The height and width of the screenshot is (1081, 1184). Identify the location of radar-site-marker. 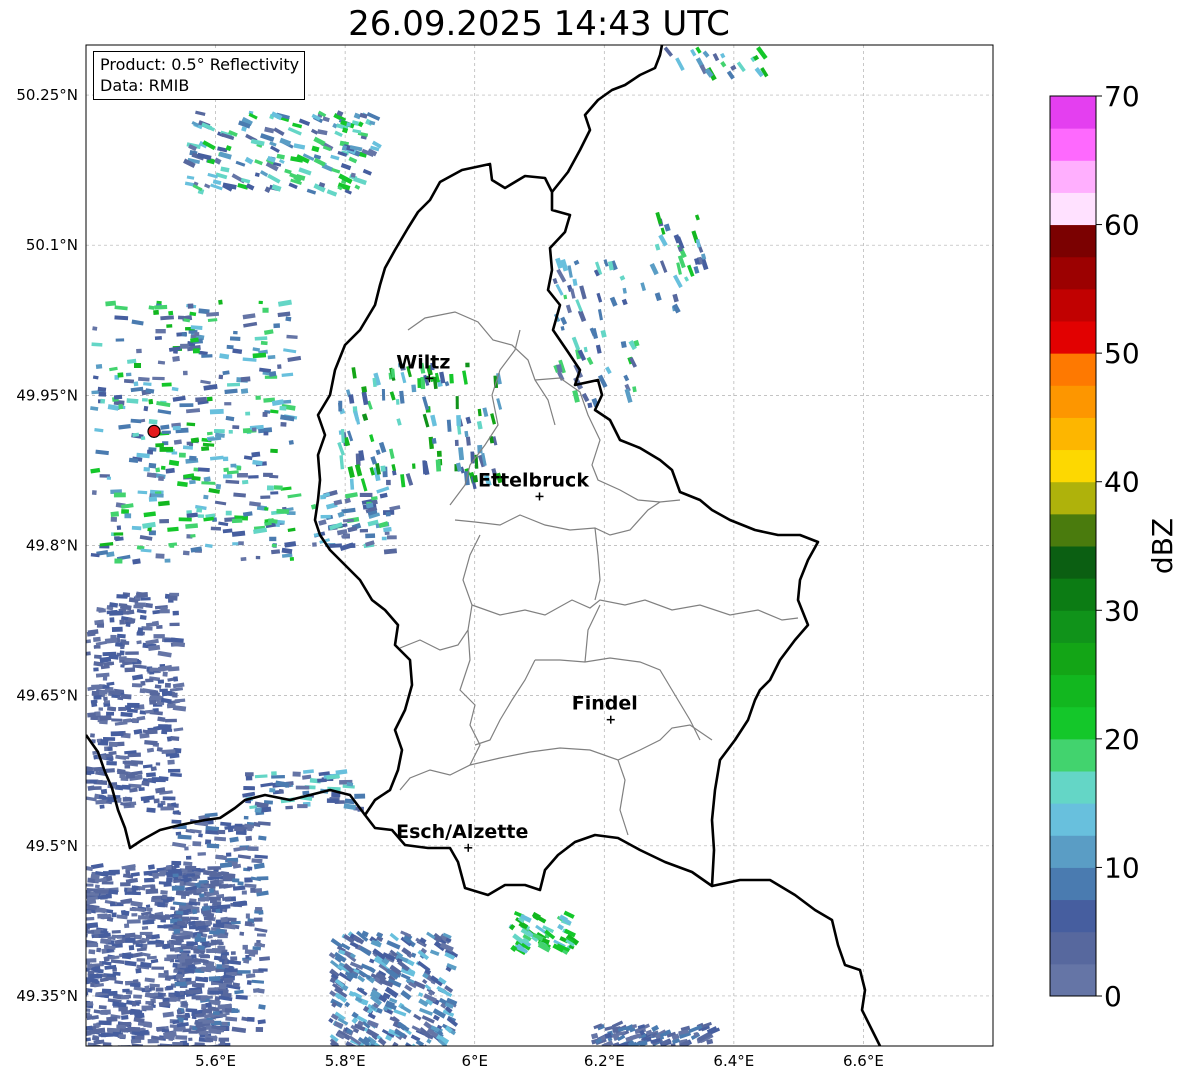
(154, 431).